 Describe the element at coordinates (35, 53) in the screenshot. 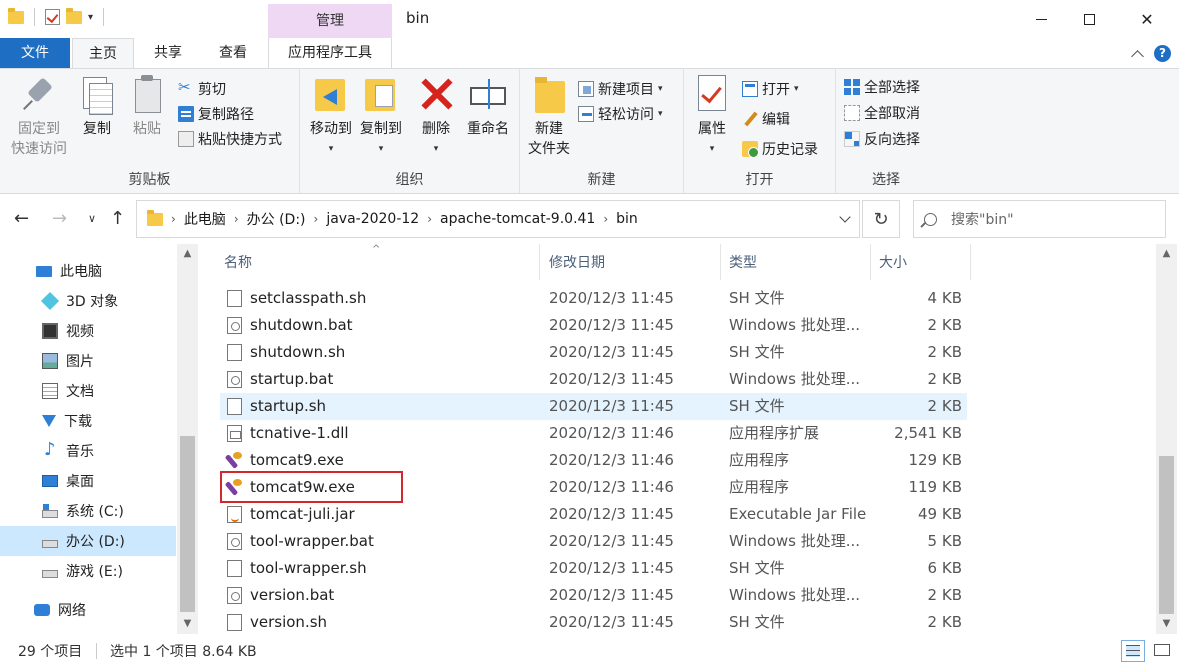

I see `tab-file: 文件` at that location.